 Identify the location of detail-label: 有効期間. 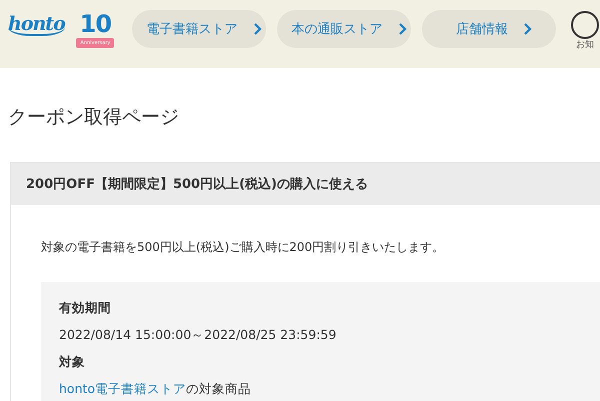
(85, 308).